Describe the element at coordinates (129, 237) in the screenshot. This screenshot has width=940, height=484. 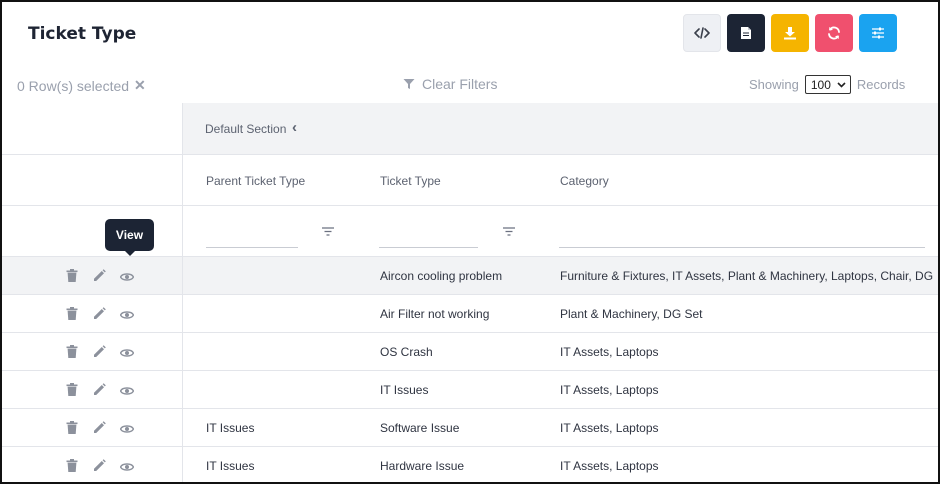
I see `view-tooltip: View` at that location.